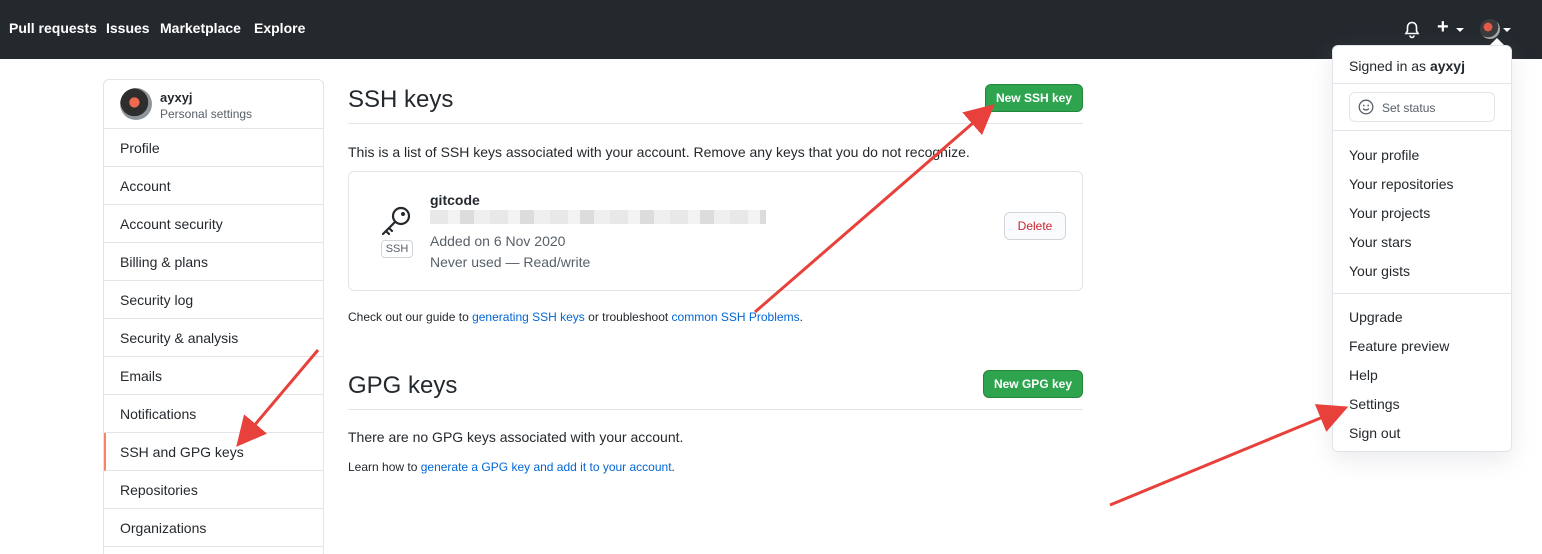  What do you see at coordinates (213, 376) in the screenshot?
I see `sidebar-item-emails: Emails` at bounding box center [213, 376].